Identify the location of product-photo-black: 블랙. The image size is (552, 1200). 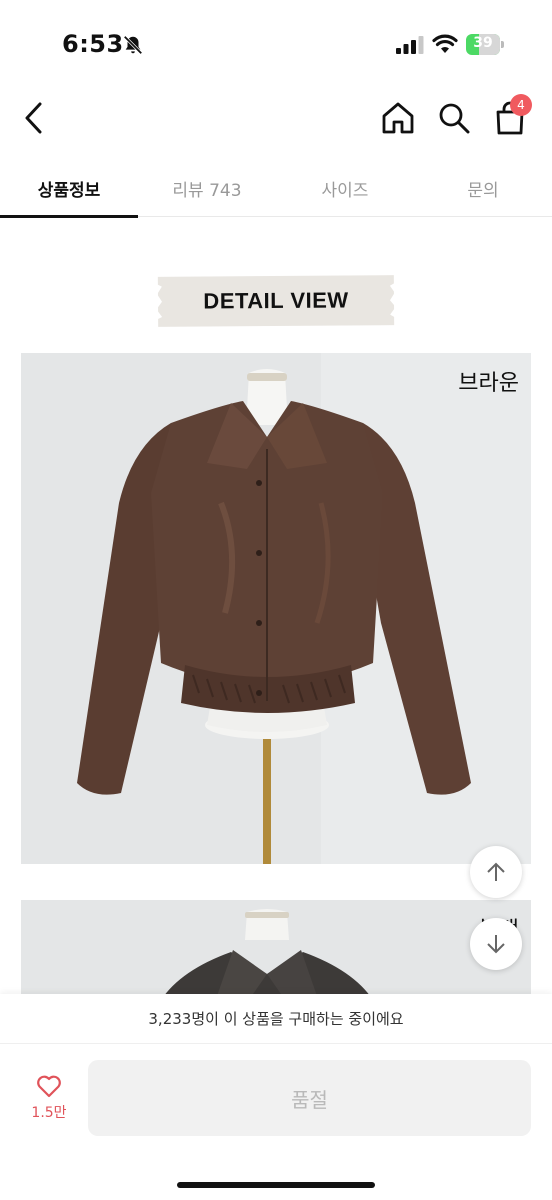
(276, 950).